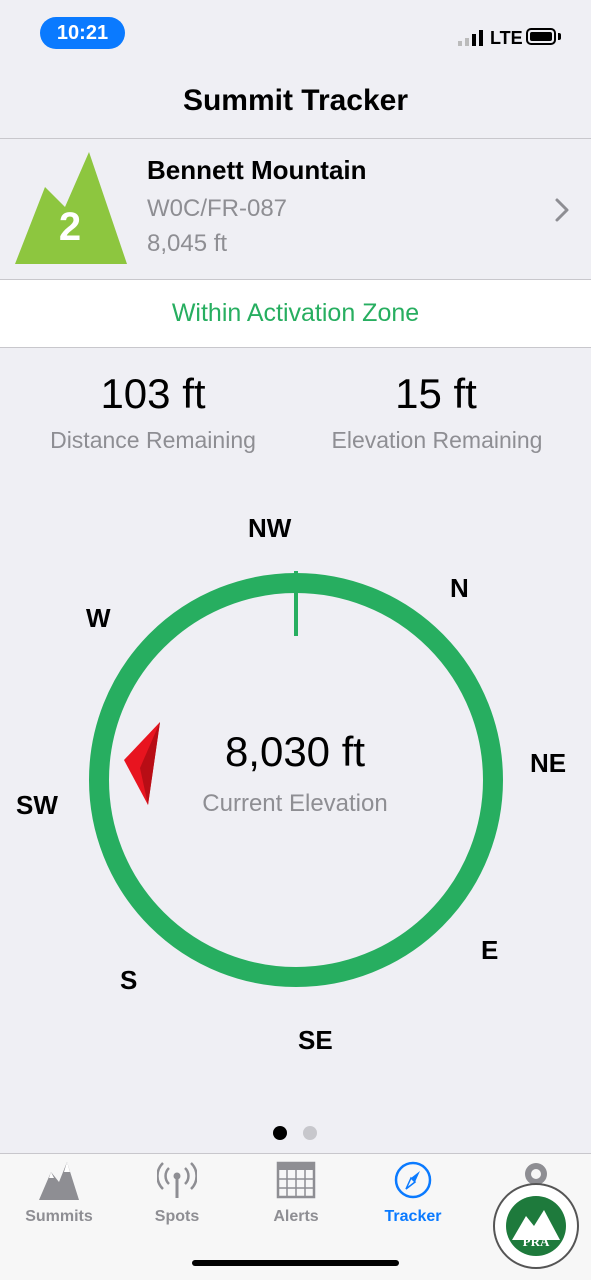 The image size is (591, 1280). Describe the element at coordinates (459, 588) in the screenshot. I see `compass-label-n: N` at that location.